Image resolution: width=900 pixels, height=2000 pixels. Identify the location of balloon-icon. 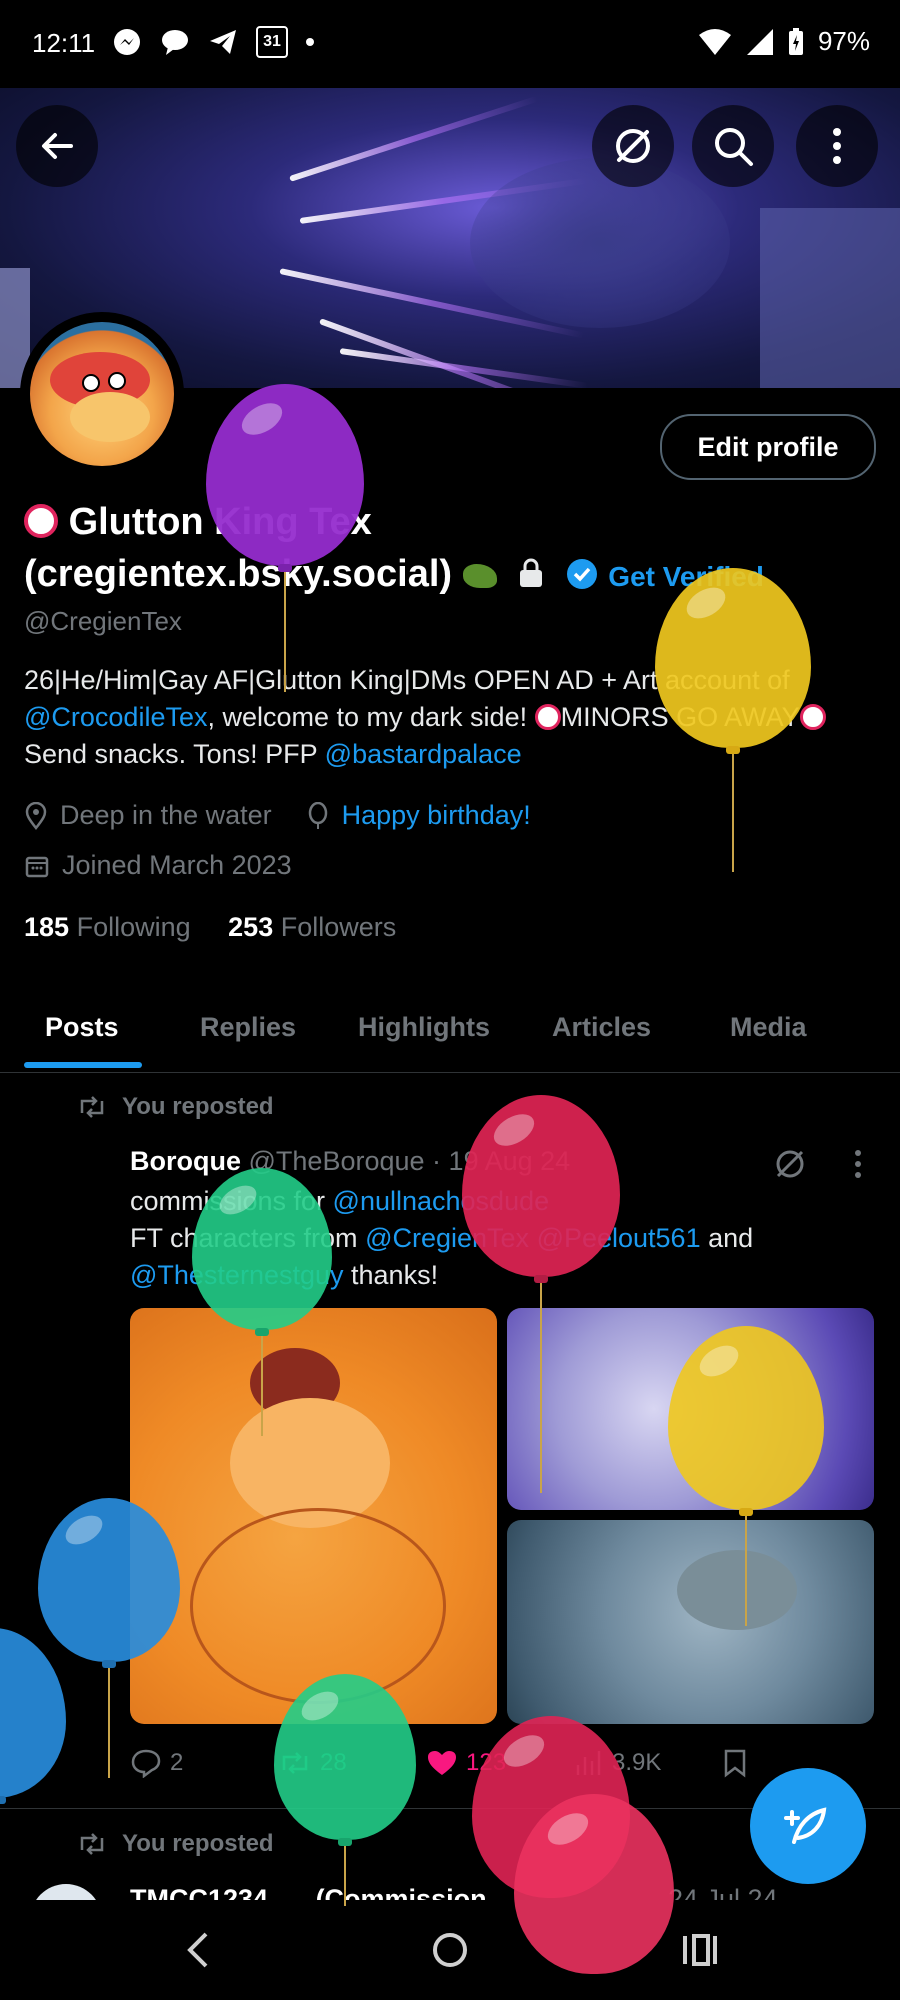
(317, 815).